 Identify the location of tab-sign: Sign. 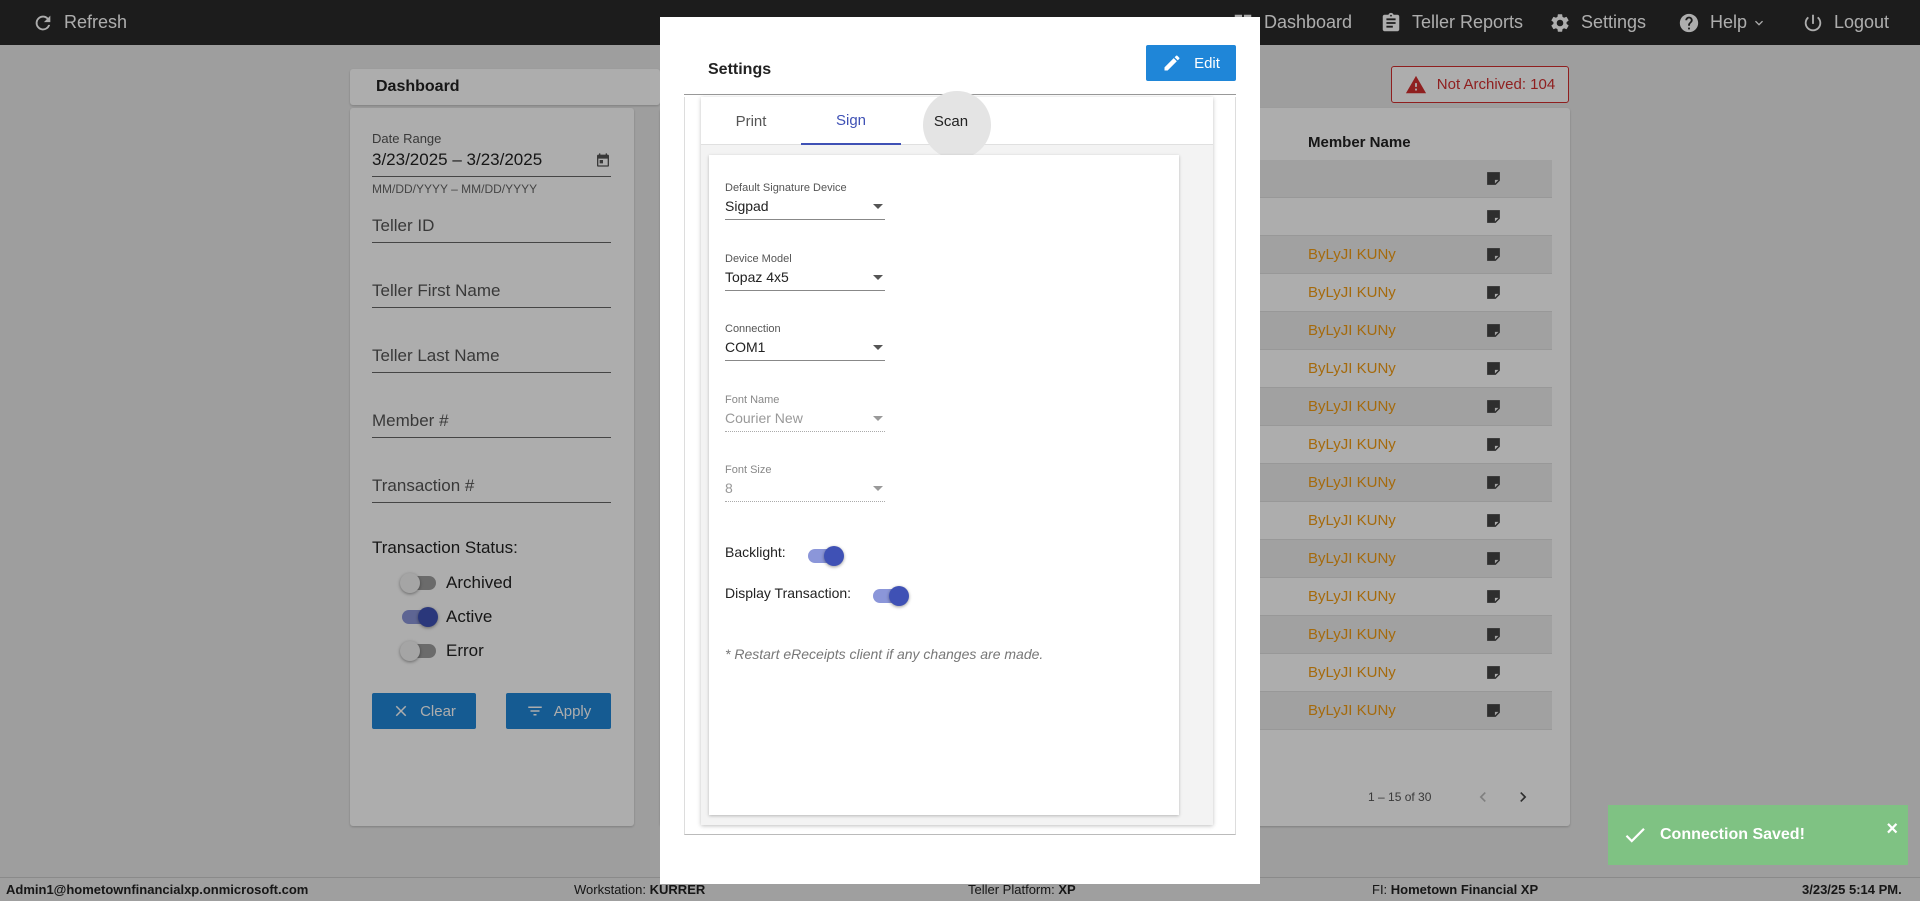
(851, 121).